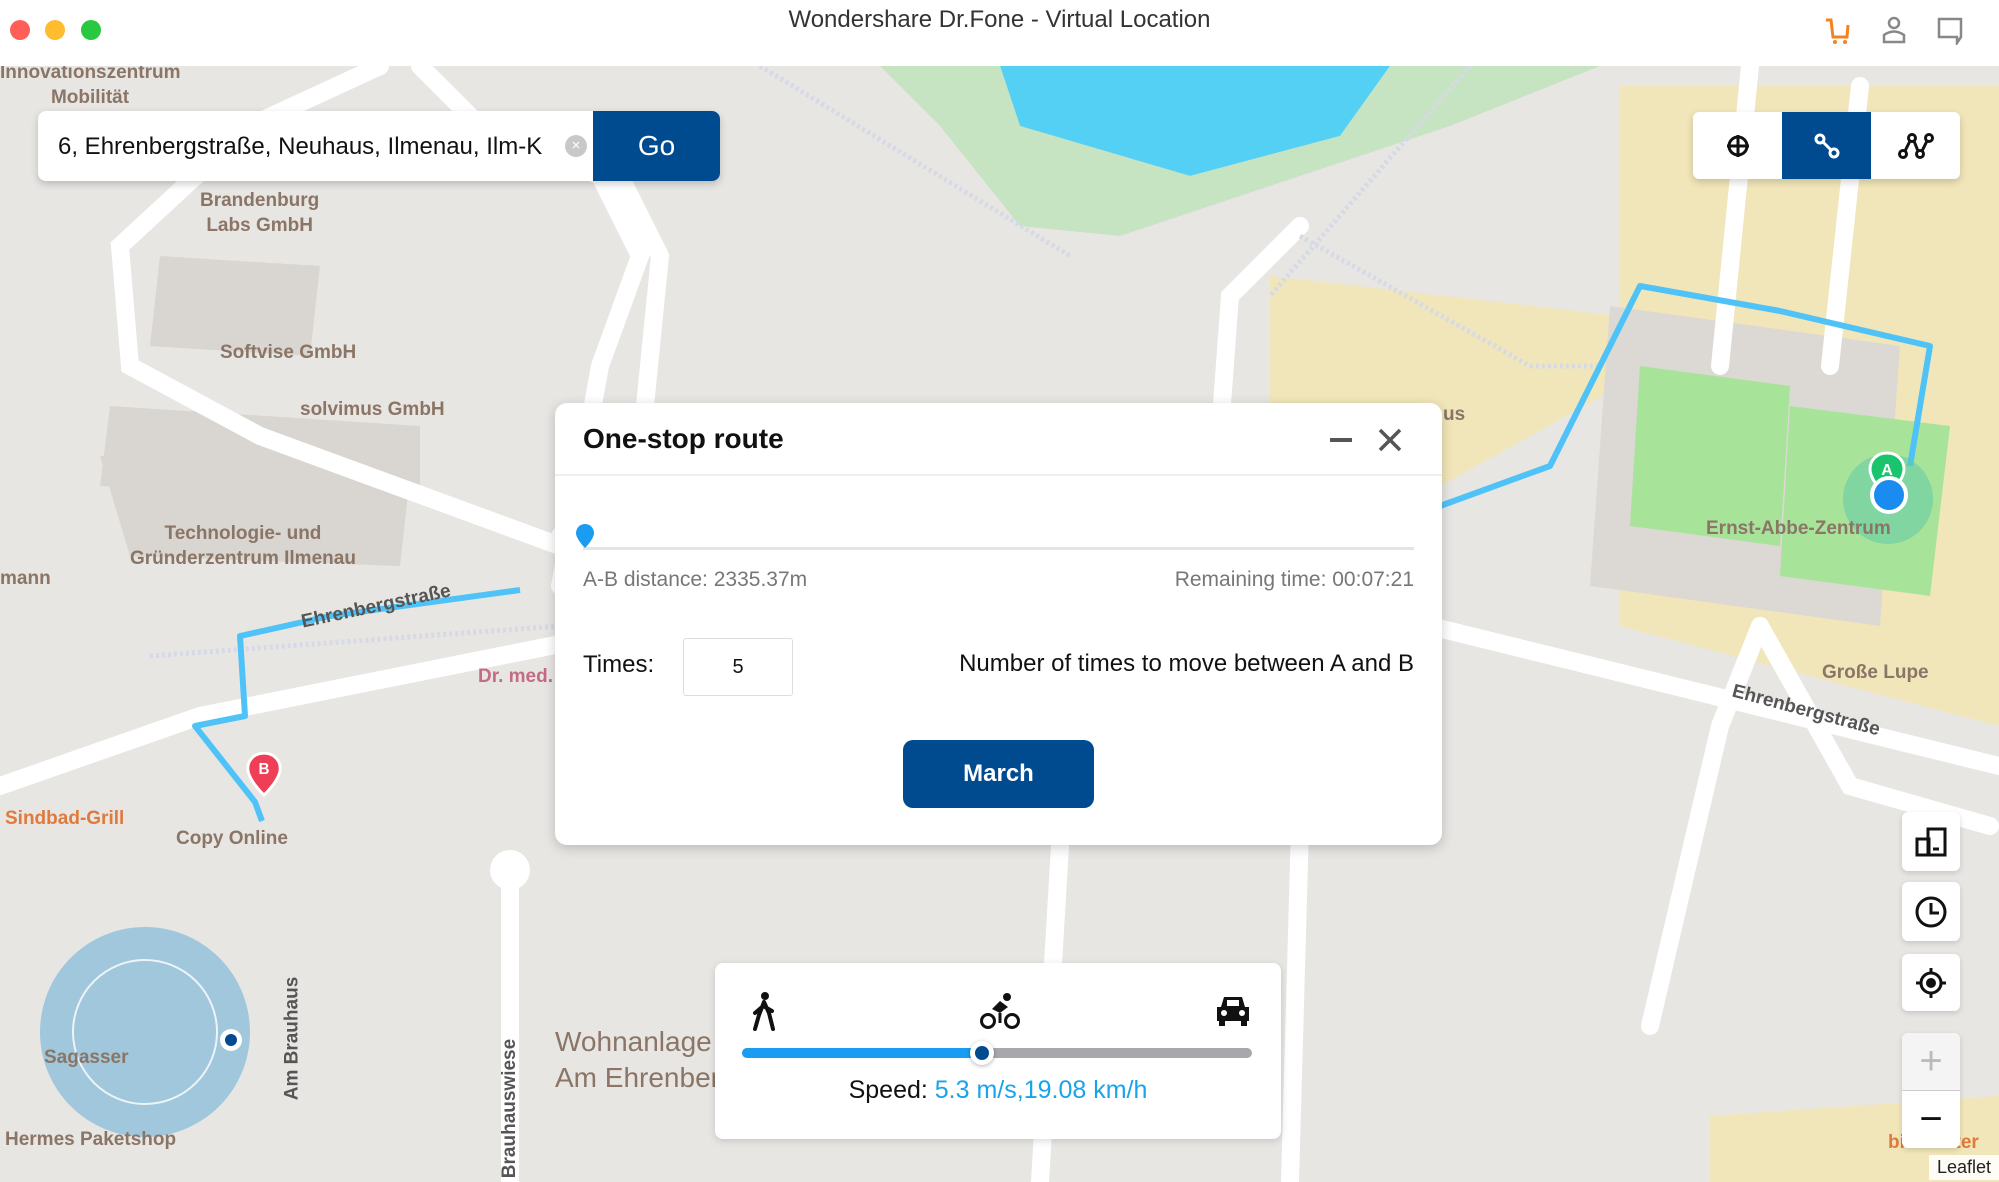 Image resolution: width=1999 pixels, height=1182 pixels. Describe the element at coordinates (1798, 528) in the screenshot. I see `map-label: Ernst-Abbe-Zentrum` at that location.